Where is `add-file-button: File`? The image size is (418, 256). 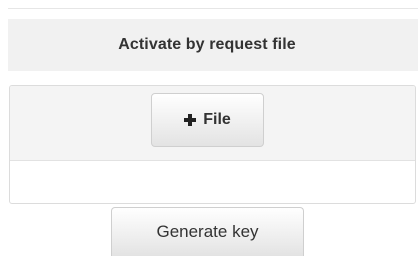 add-file-button: File is located at coordinates (207, 120).